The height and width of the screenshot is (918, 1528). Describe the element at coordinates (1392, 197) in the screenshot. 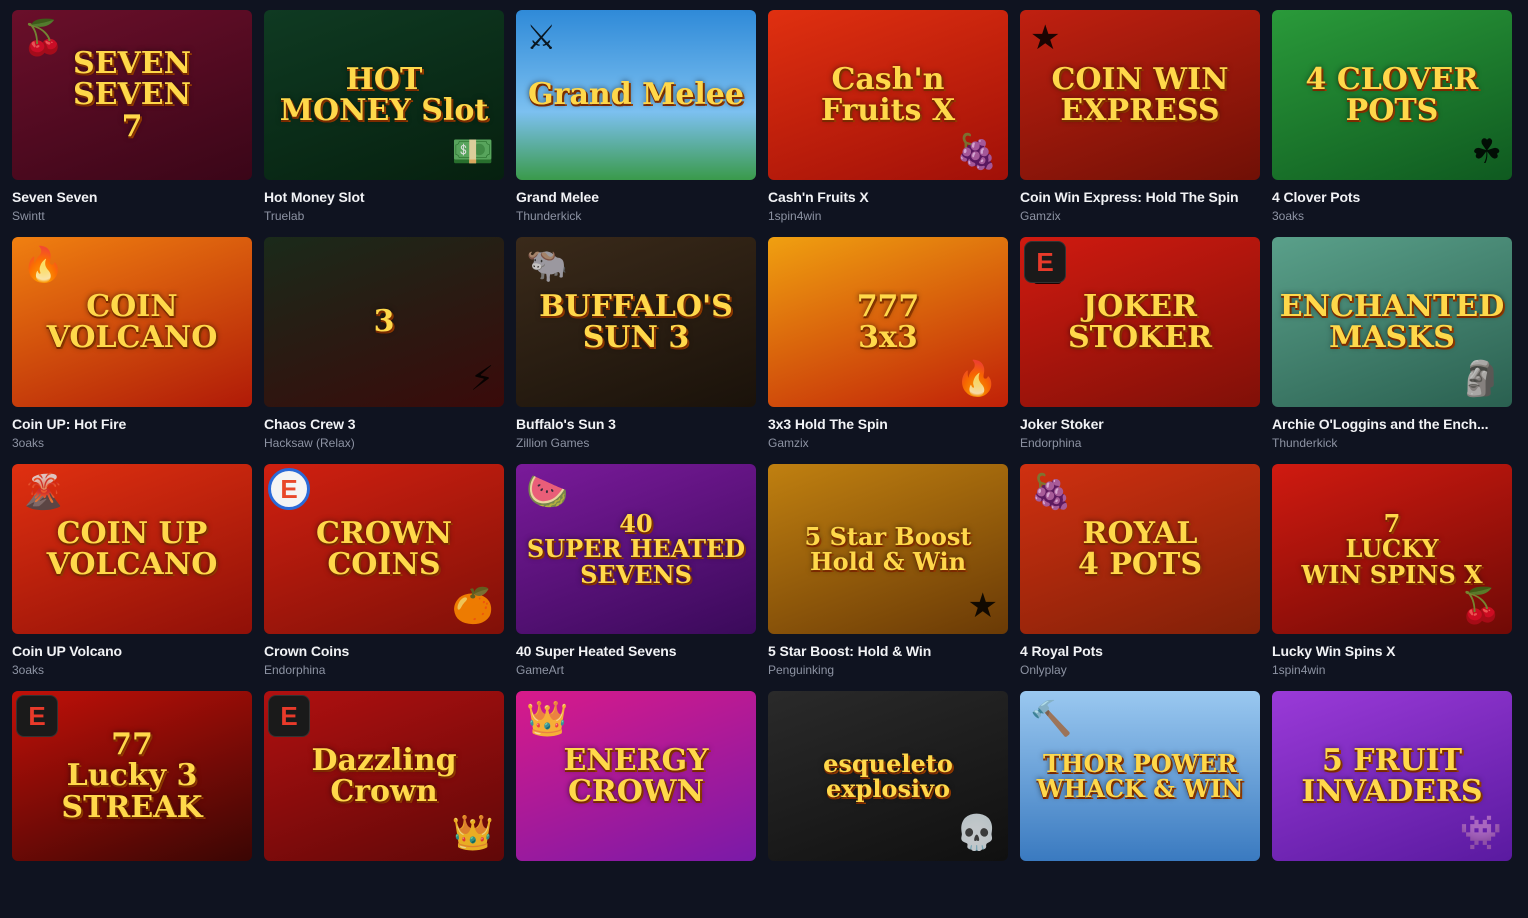

I see `game-title: 4 Clover Pots` at that location.